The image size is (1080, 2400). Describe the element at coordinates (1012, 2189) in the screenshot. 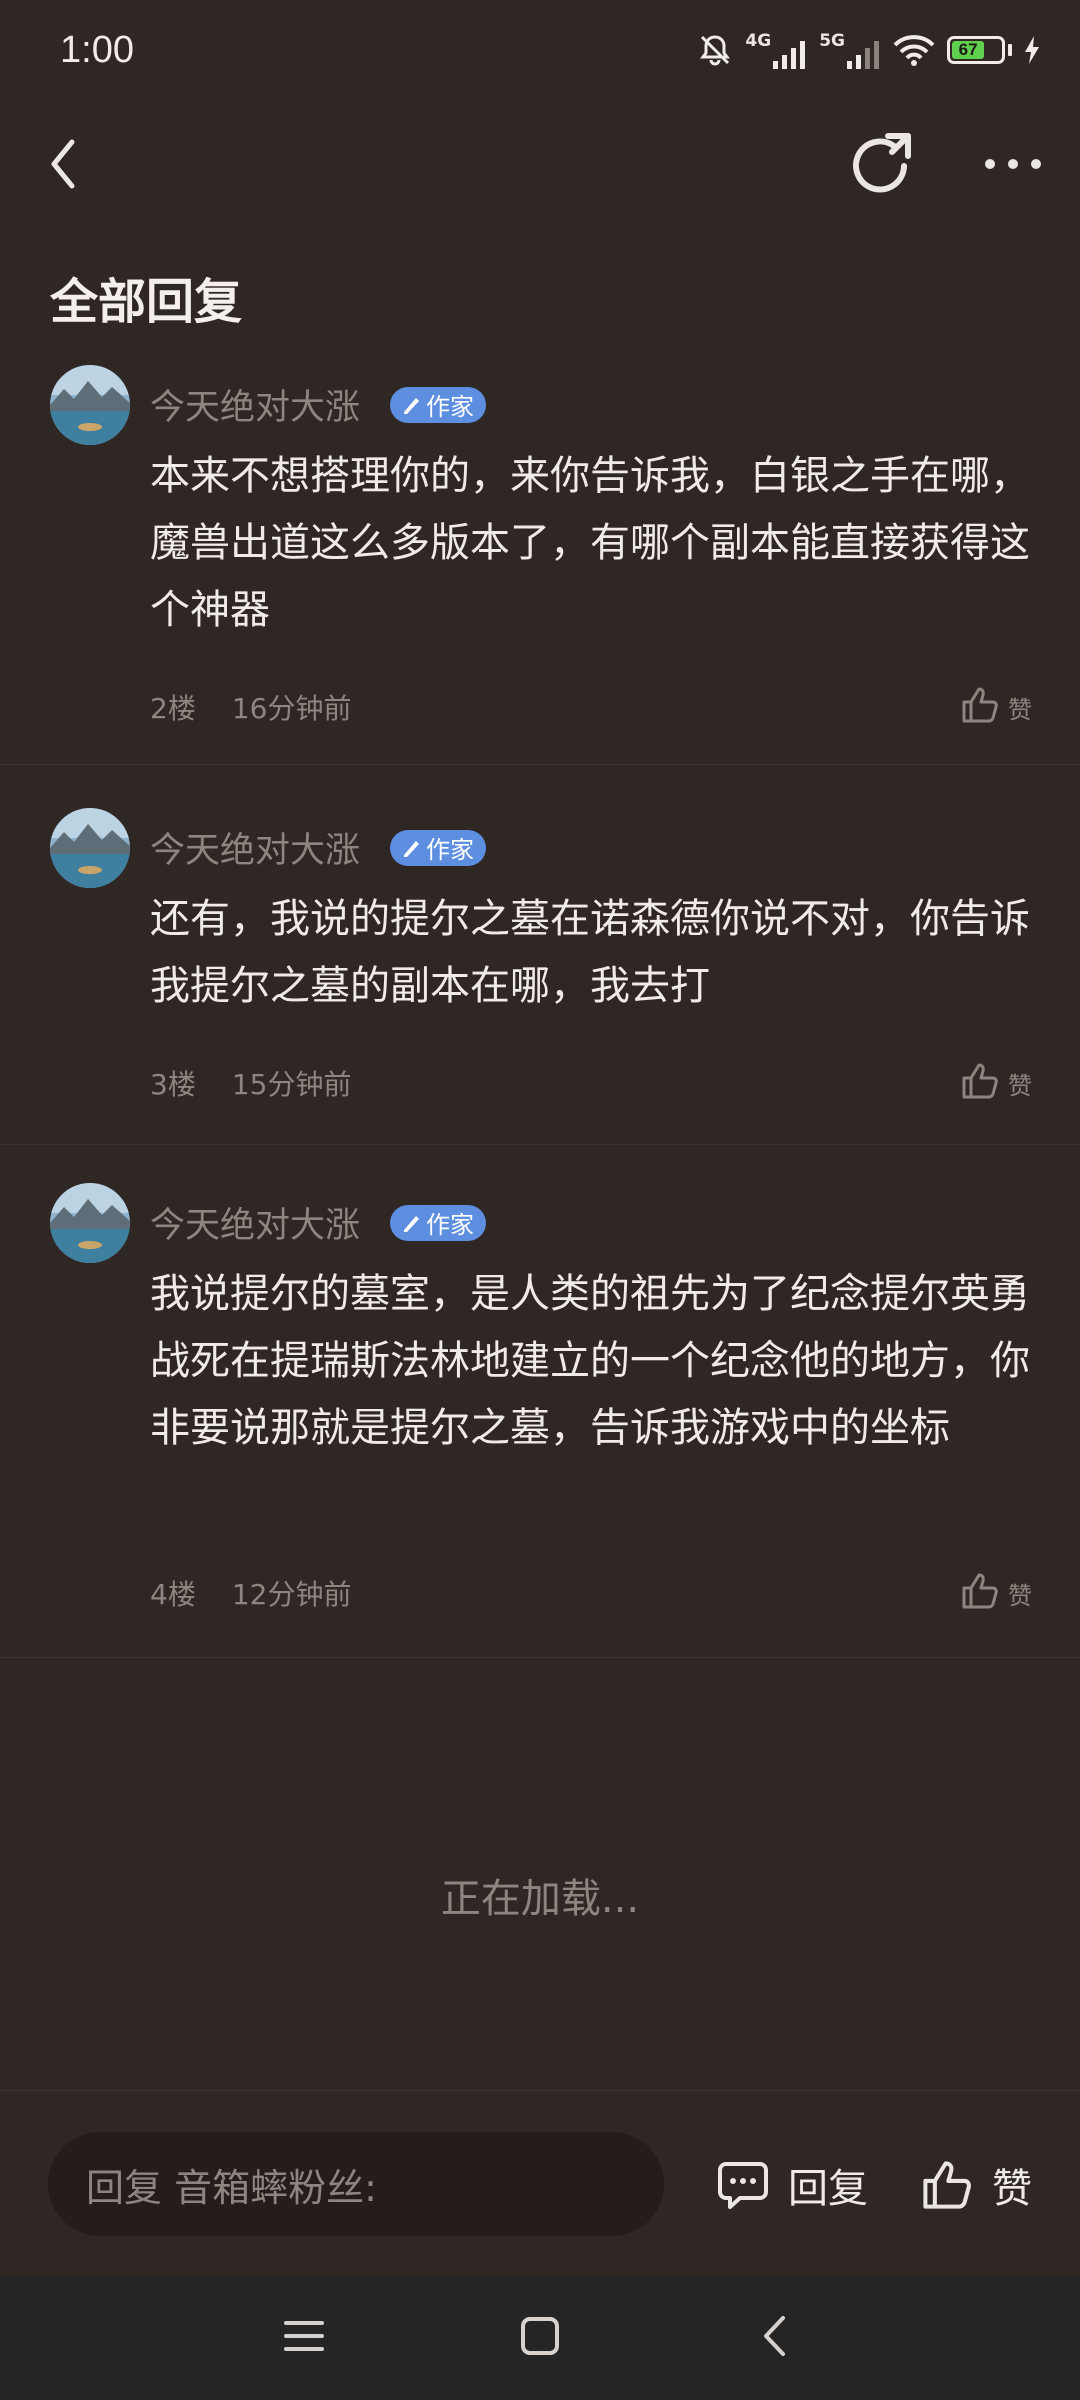

I see `like-post-label: 赞` at that location.